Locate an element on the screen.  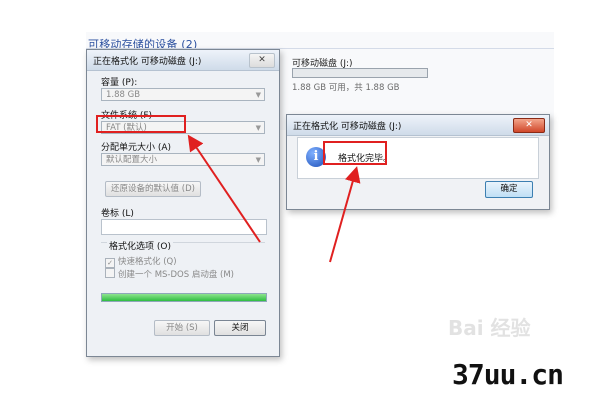
baidu-watermark: Bai 经验 is located at coordinates (489, 328).